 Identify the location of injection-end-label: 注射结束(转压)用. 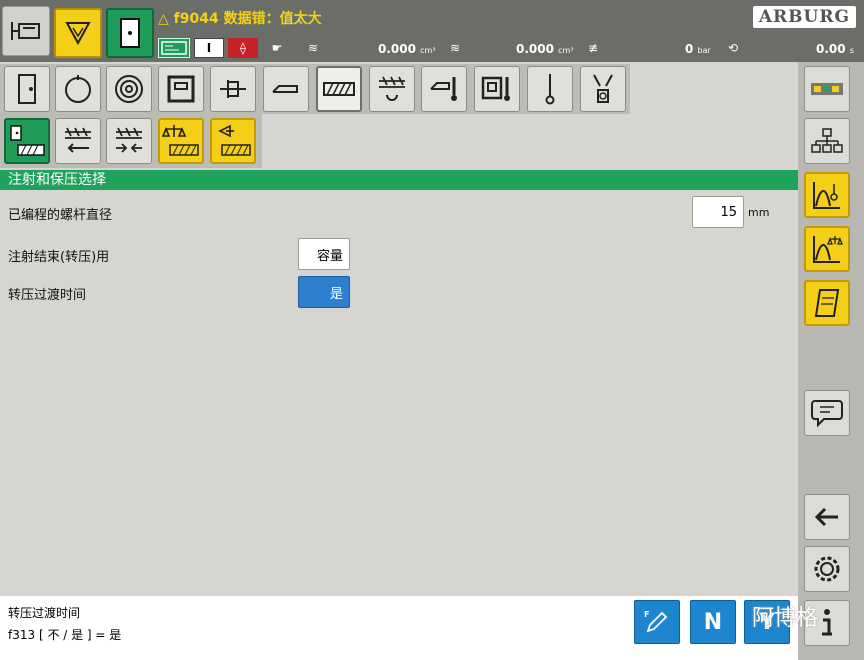
(59, 257).